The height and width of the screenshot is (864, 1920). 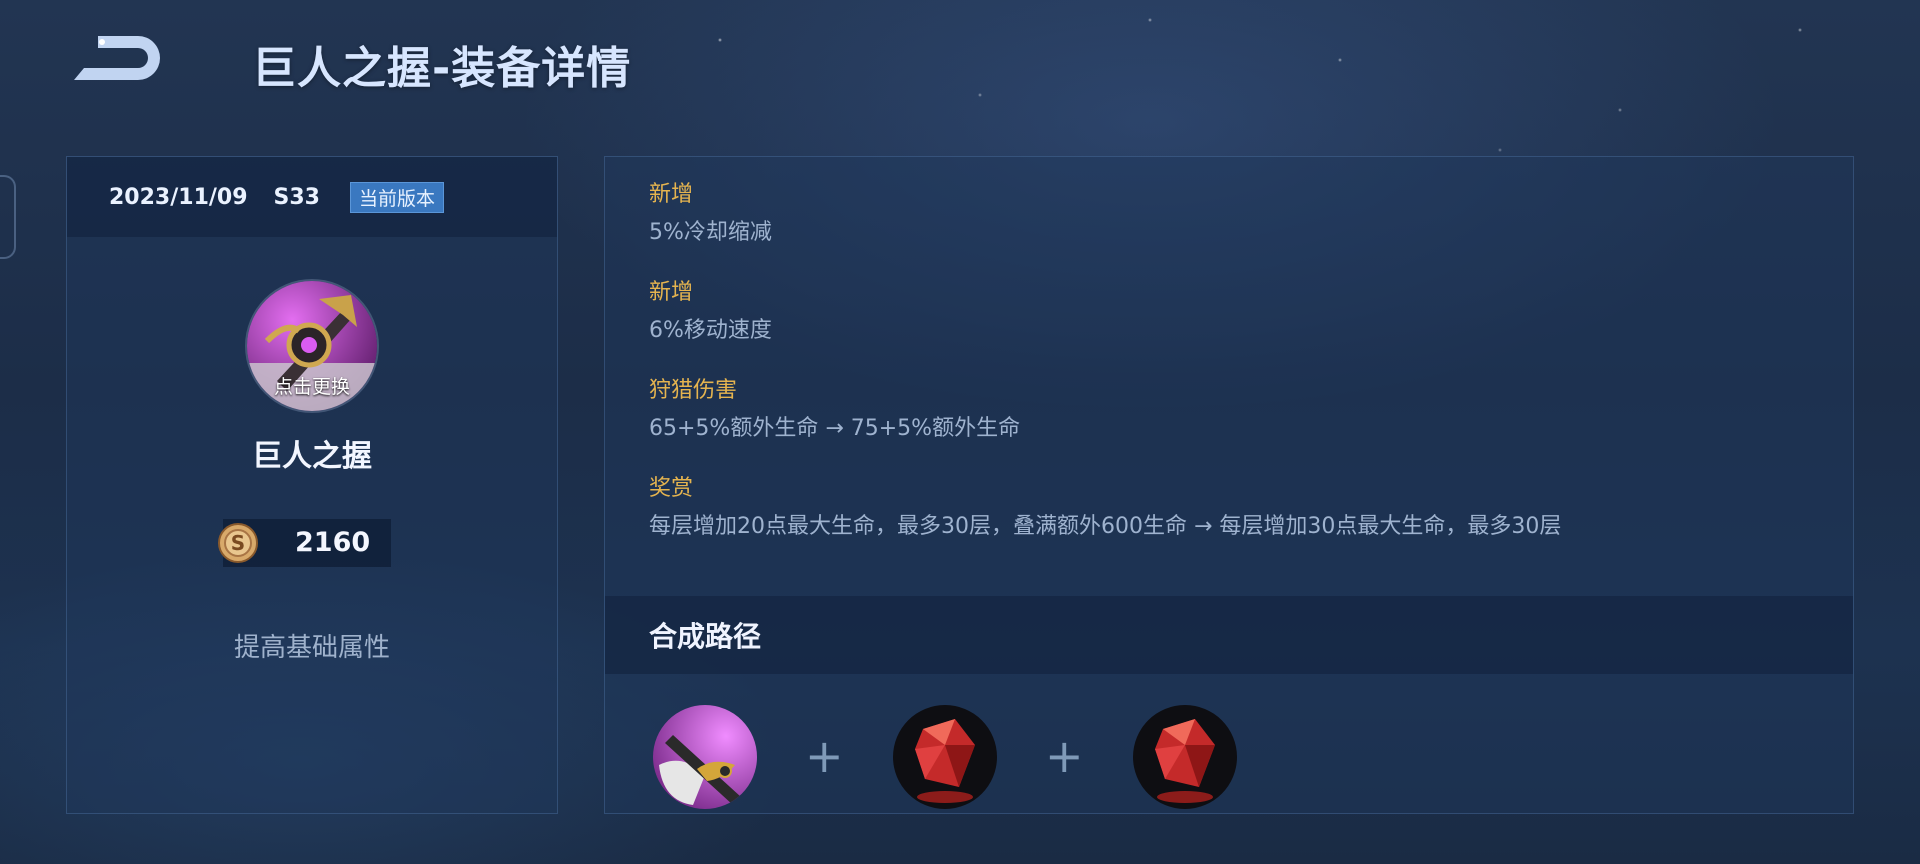 I want to click on axe-item-icon, so click(x=705, y=757).